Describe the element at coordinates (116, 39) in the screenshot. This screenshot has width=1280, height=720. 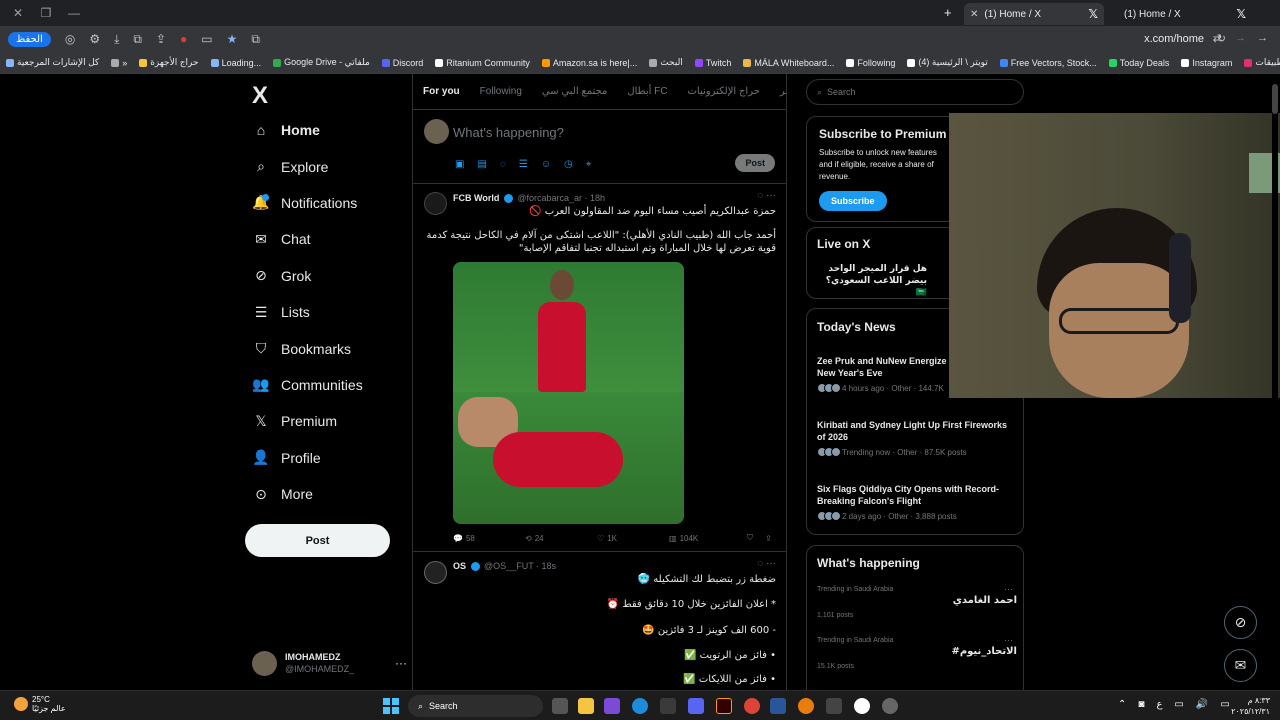
I see `download-icon: ⤓` at that location.